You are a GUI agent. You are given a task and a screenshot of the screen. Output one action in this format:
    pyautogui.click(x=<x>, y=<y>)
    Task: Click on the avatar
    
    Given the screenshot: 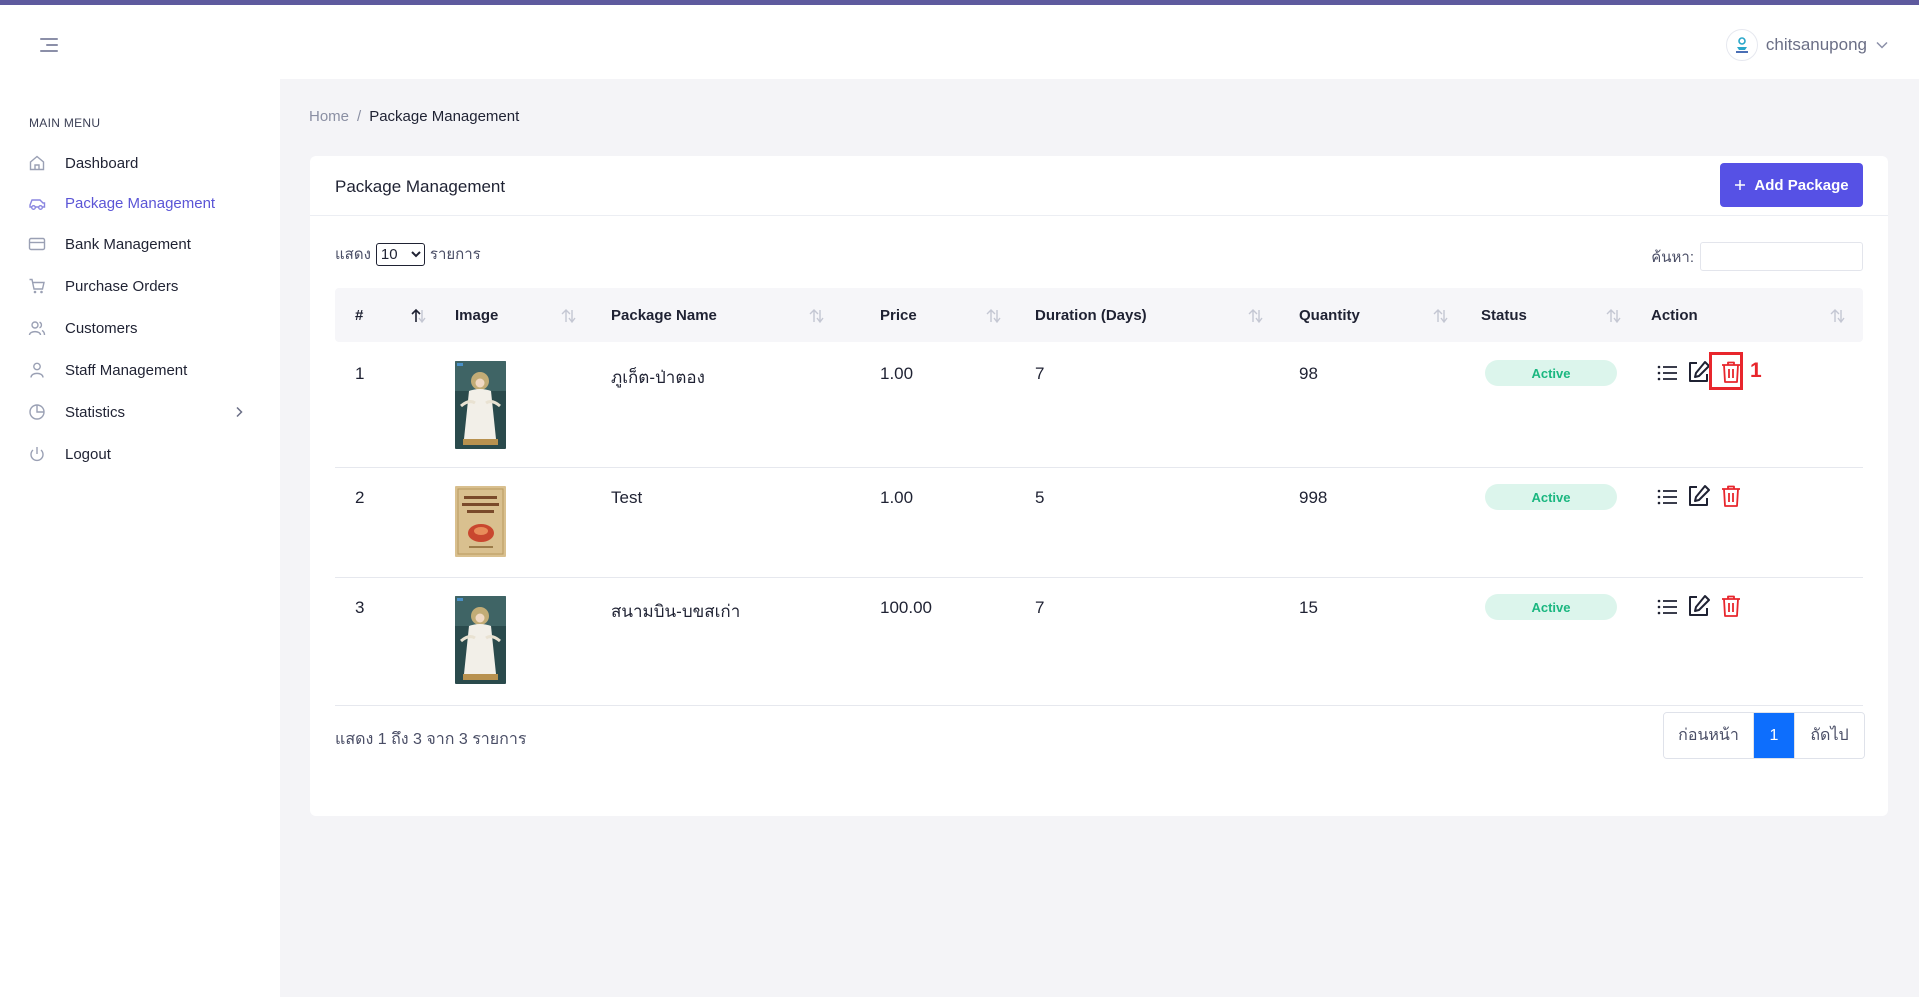 What is the action you would take?
    pyautogui.click(x=1741, y=45)
    